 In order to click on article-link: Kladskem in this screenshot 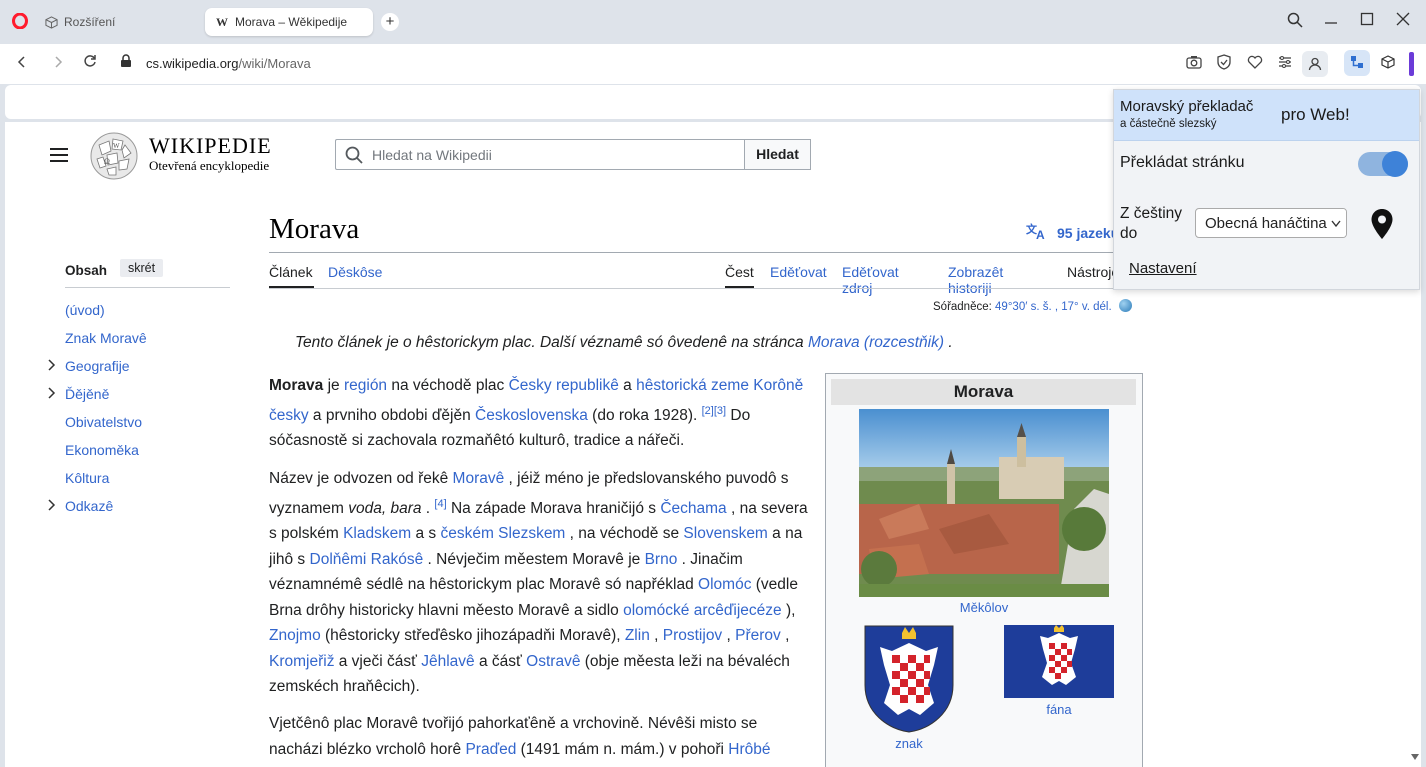, I will do `click(377, 533)`.